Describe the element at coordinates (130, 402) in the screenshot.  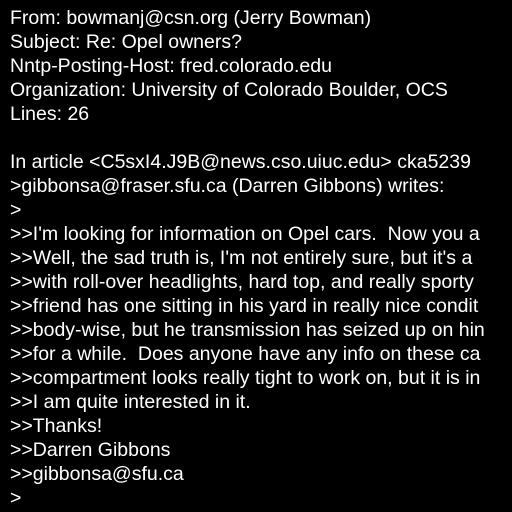
I see `quoted-line: >>I am quite interested in it.` at that location.